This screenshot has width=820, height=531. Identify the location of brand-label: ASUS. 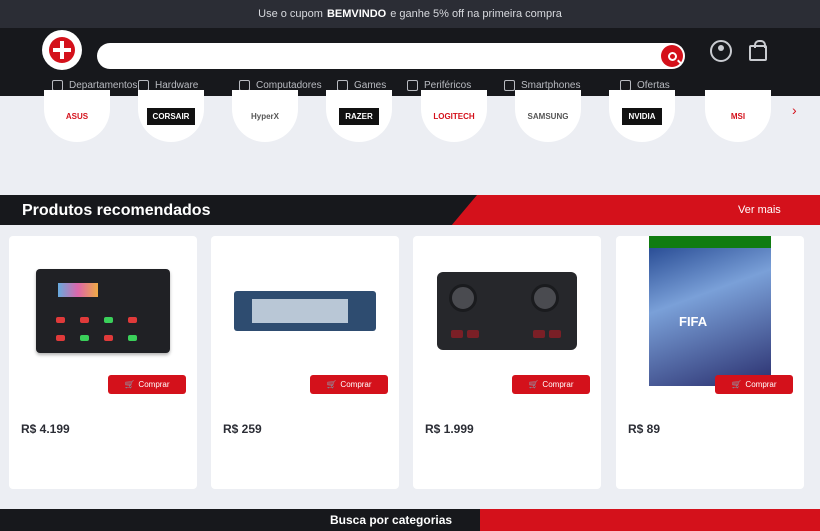
(77, 116).